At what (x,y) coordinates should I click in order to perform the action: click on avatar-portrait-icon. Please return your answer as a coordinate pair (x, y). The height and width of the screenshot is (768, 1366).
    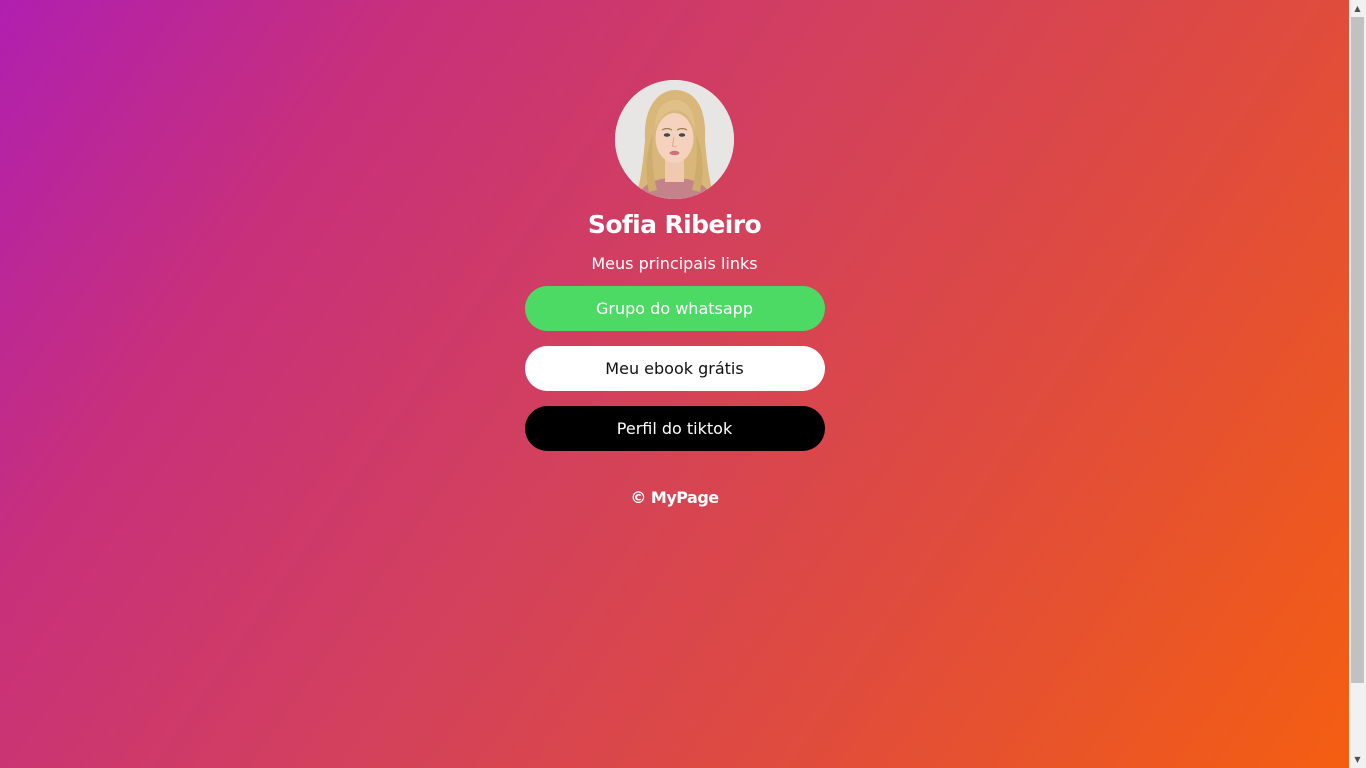
    Looking at the image, I should click on (674, 139).